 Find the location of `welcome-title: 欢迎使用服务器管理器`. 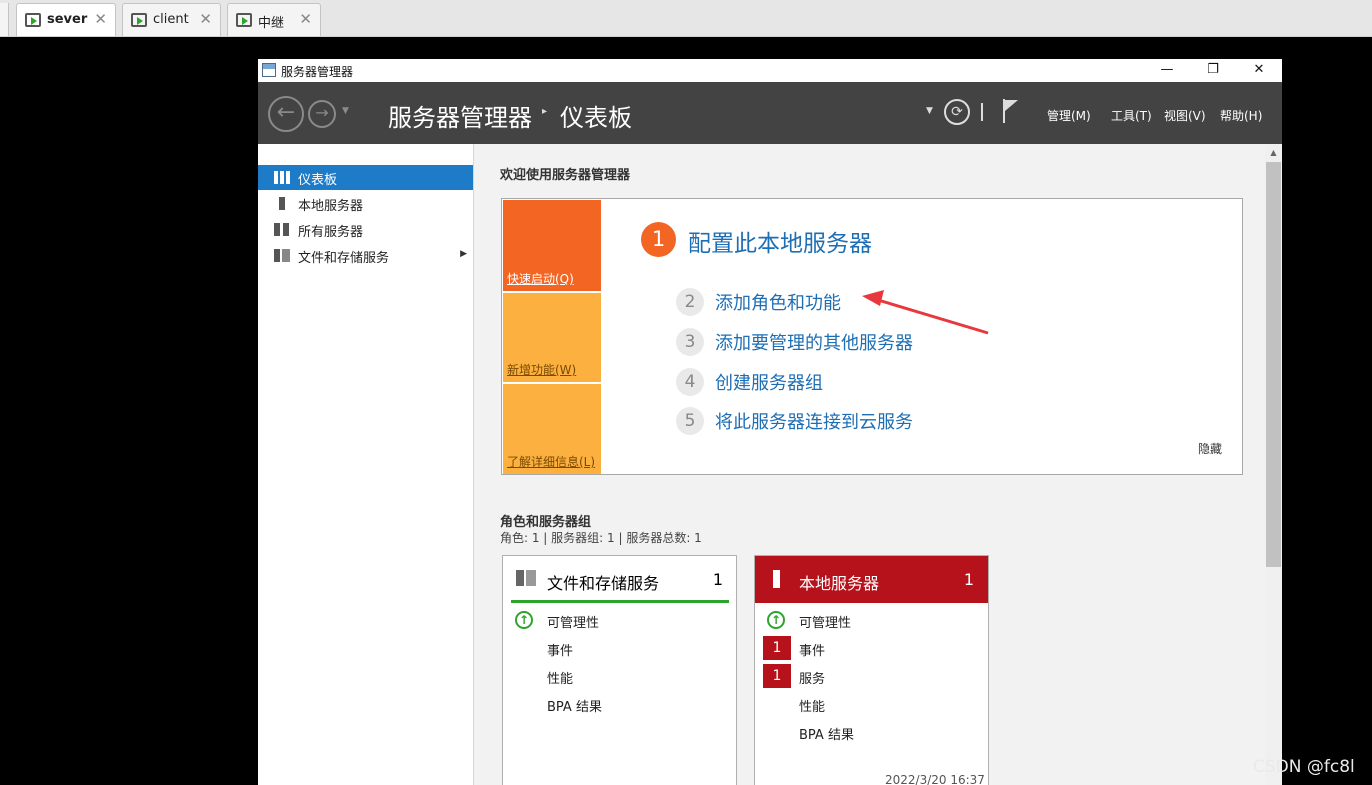

welcome-title: 欢迎使用服务器管理器 is located at coordinates (565, 175).